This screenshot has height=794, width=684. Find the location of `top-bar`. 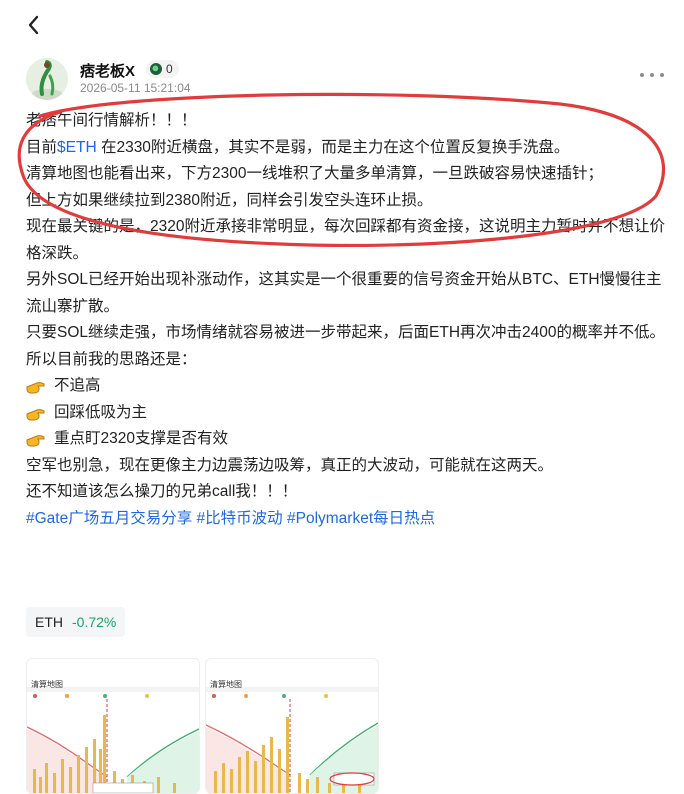

top-bar is located at coordinates (342, 26).